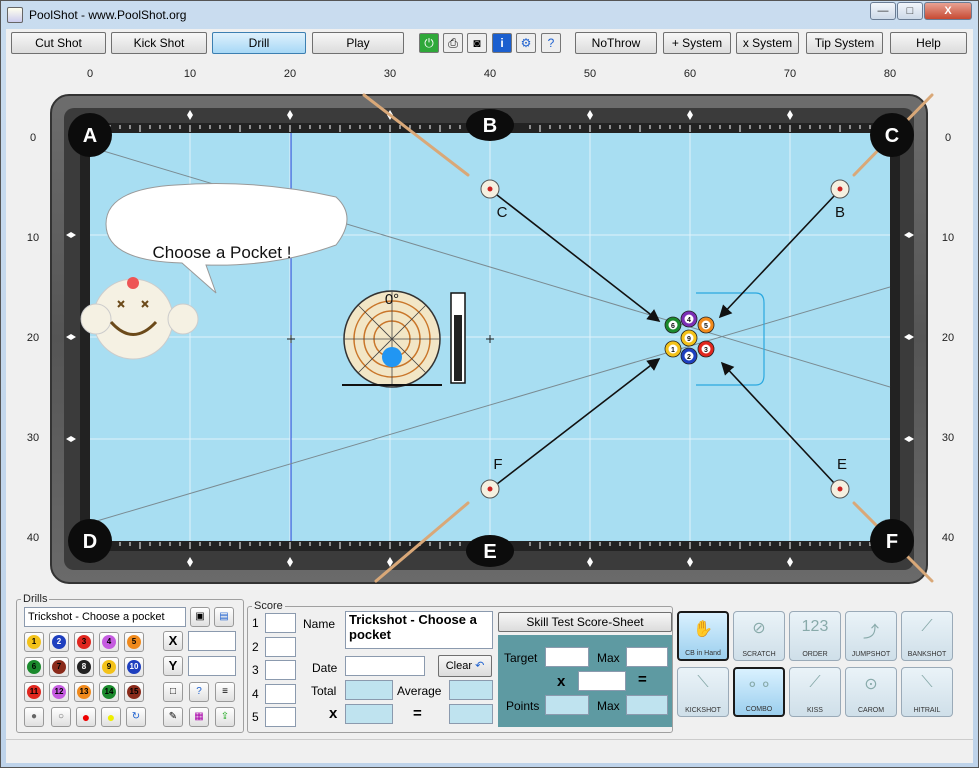  What do you see at coordinates (502, 43) in the screenshot?
I see `info-icon: i` at bounding box center [502, 43].